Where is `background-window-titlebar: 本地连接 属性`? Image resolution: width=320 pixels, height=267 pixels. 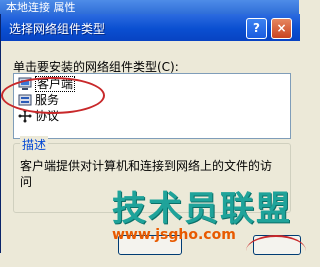 background-window-titlebar: 本地连接 属性 is located at coordinates (149, 7).